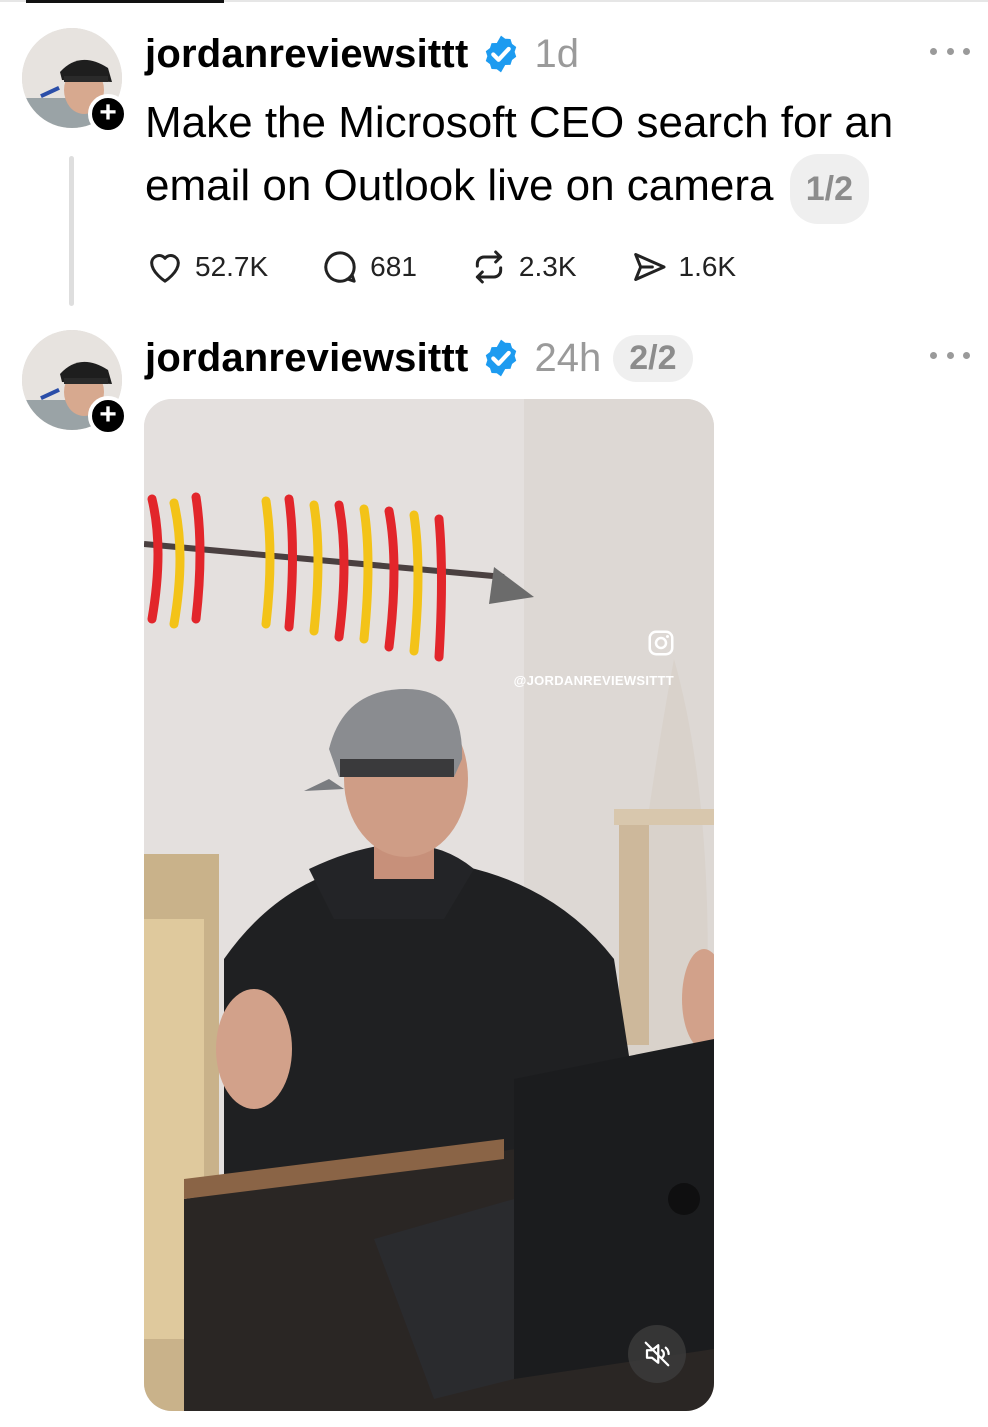 The width and height of the screenshot is (988, 1427). I want to click on muted-speaker-icon, so click(657, 1354).